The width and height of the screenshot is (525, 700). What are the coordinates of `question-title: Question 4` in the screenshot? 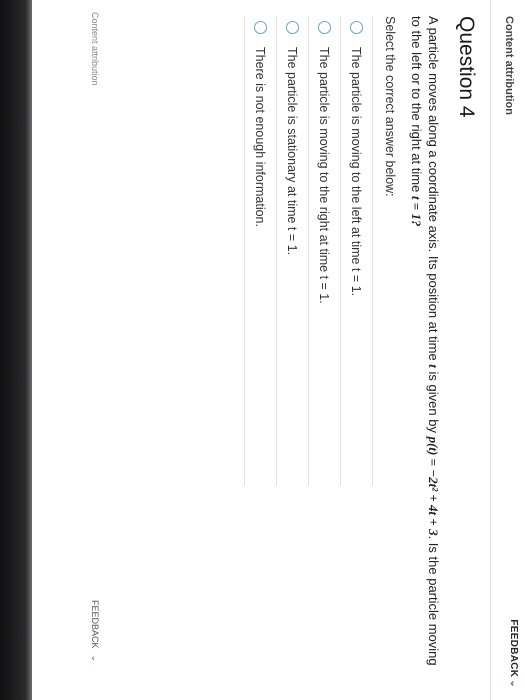 It's located at (466, 67).